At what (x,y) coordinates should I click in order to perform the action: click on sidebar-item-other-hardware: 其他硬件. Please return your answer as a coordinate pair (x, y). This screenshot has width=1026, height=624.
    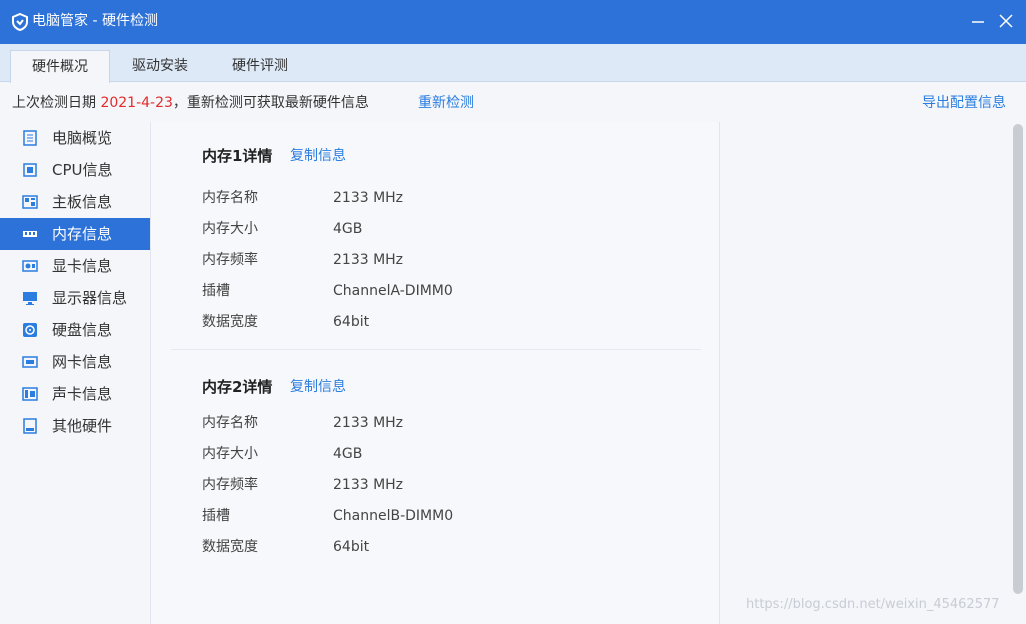
    Looking at the image, I should click on (75, 426).